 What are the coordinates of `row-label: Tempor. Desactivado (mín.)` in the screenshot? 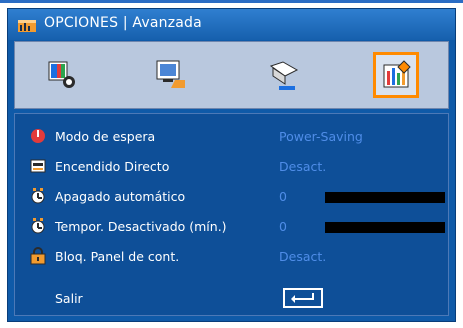 It's located at (141, 226).